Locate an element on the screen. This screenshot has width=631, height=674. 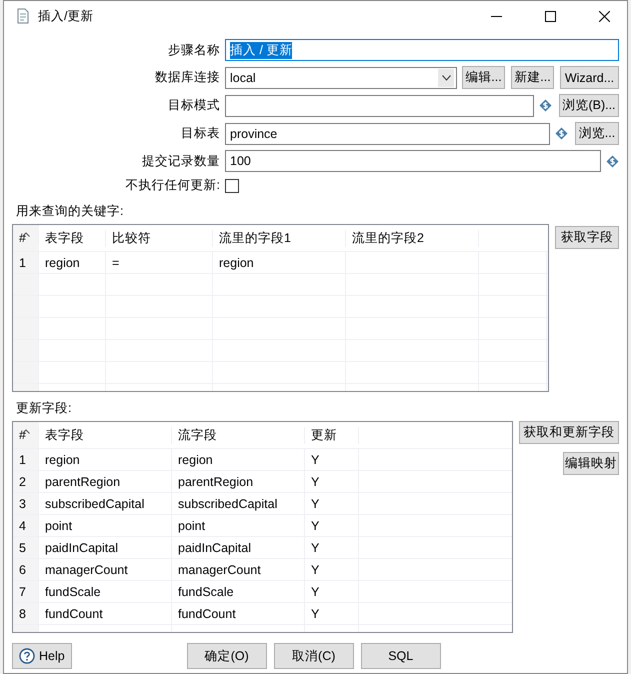
dialog-button: SQL is located at coordinates (400, 656).